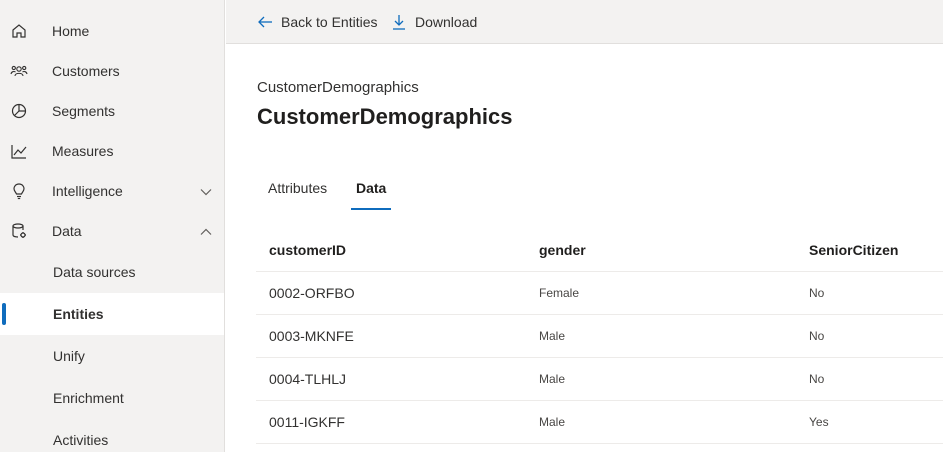 The image size is (943, 452). I want to click on column-header-gender: gender, so click(562, 249).